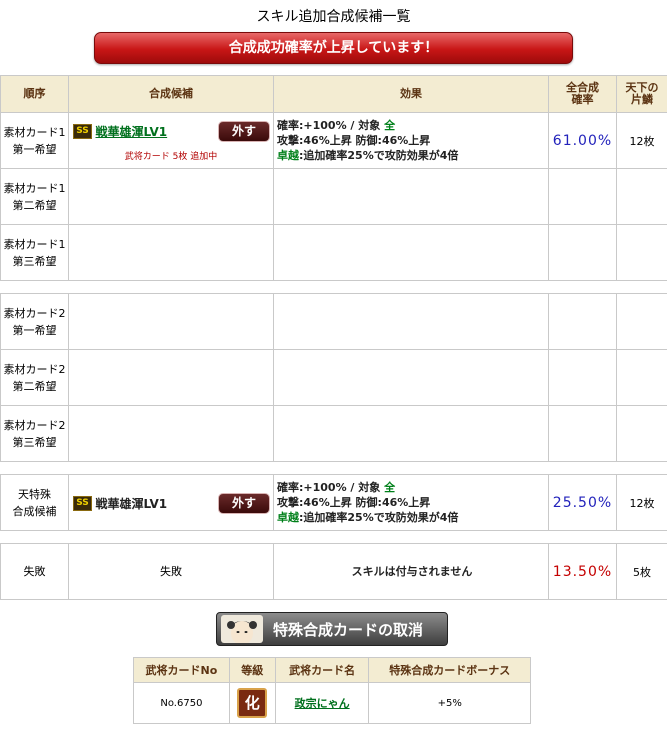  What do you see at coordinates (131, 503) in the screenshot?
I see `skill-name: 戦華雄渾LV1` at bounding box center [131, 503].